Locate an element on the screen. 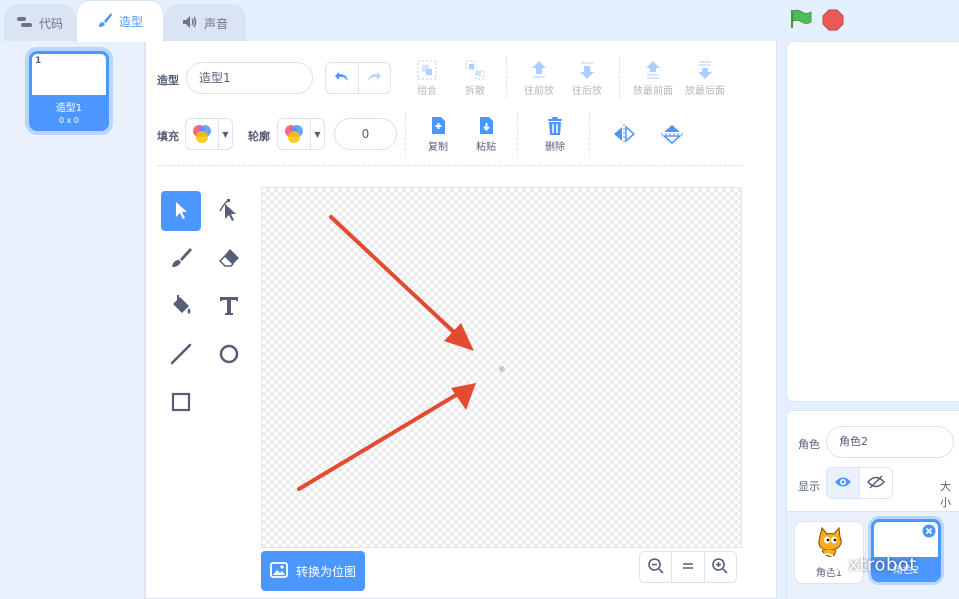  zoom-reset-button is located at coordinates (687, 567).